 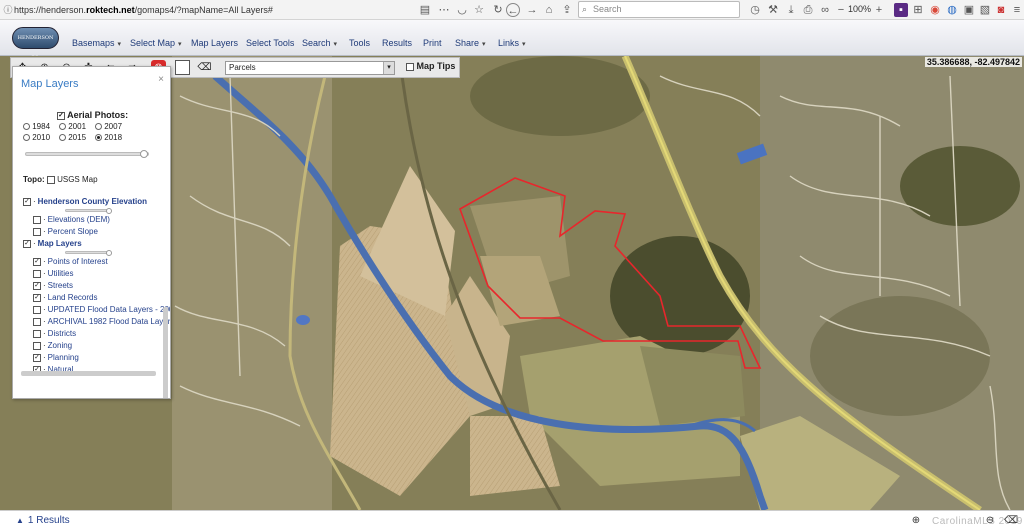 I want to click on usgs-checkbox, so click(x=50, y=179).